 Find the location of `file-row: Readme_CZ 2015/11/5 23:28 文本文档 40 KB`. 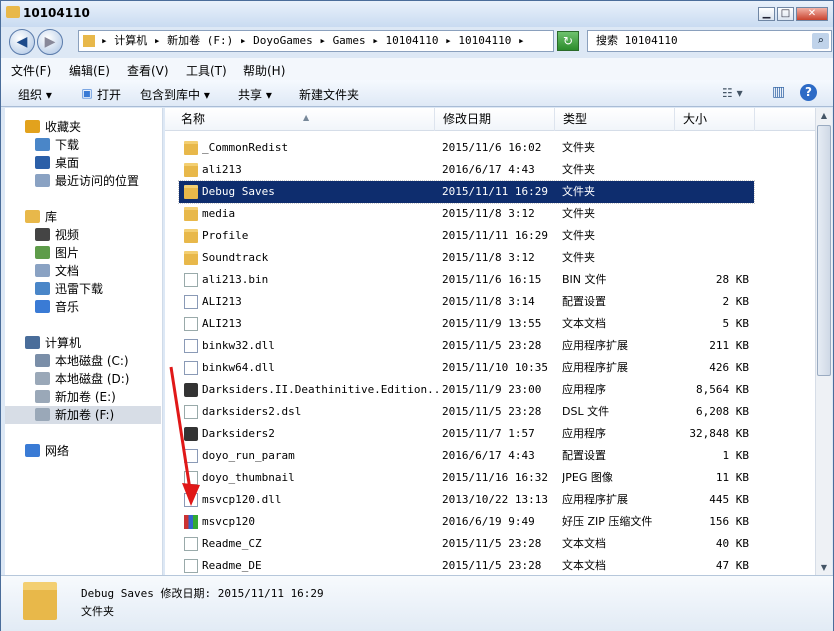

file-row: Readme_CZ 2015/11/5 23:28 文本文档 40 KB is located at coordinates (466, 544).